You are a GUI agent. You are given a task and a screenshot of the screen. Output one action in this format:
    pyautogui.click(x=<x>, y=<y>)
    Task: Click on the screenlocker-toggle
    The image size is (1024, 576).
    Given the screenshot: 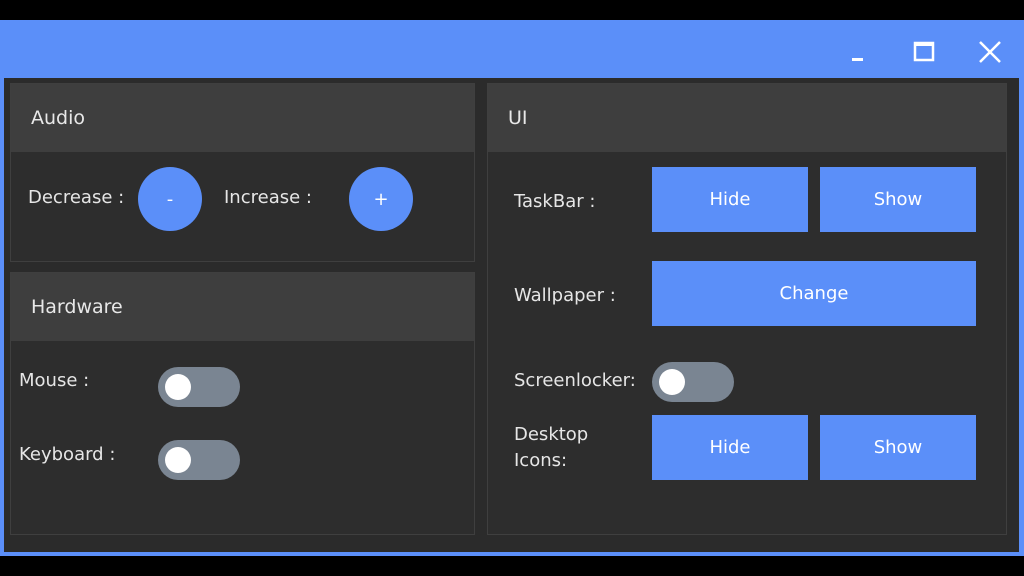 What is the action you would take?
    pyautogui.click(x=693, y=382)
    